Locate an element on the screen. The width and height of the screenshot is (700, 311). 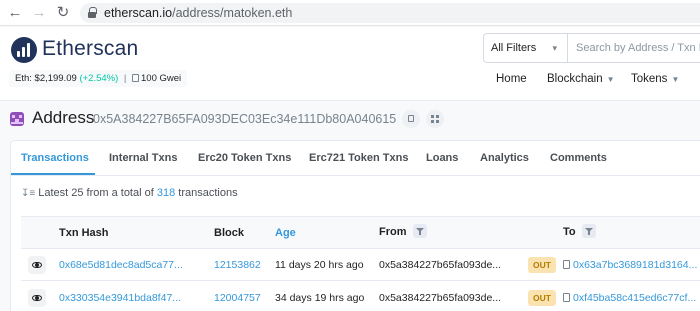
qr-code-icon is located at coordinates (435, 119).